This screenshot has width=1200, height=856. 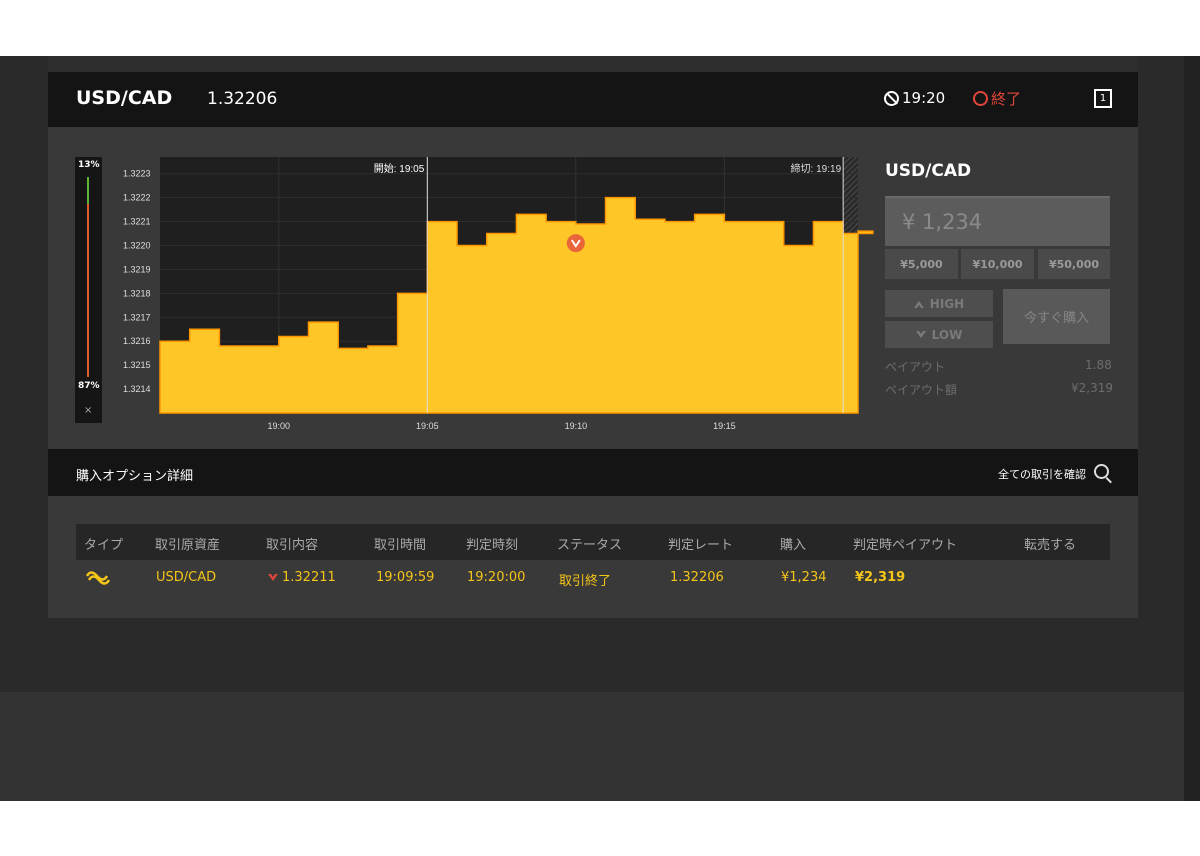 I want to click on trade-type-icon, so click(x=98, y=578).